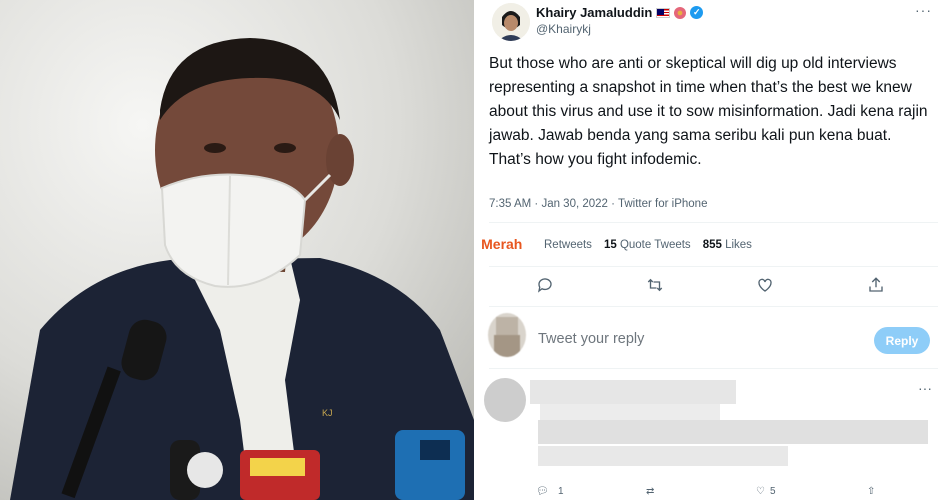  Describe the element at coordinates (902, 340) in the screenshot. I see `reply-button: Reply` at that location.